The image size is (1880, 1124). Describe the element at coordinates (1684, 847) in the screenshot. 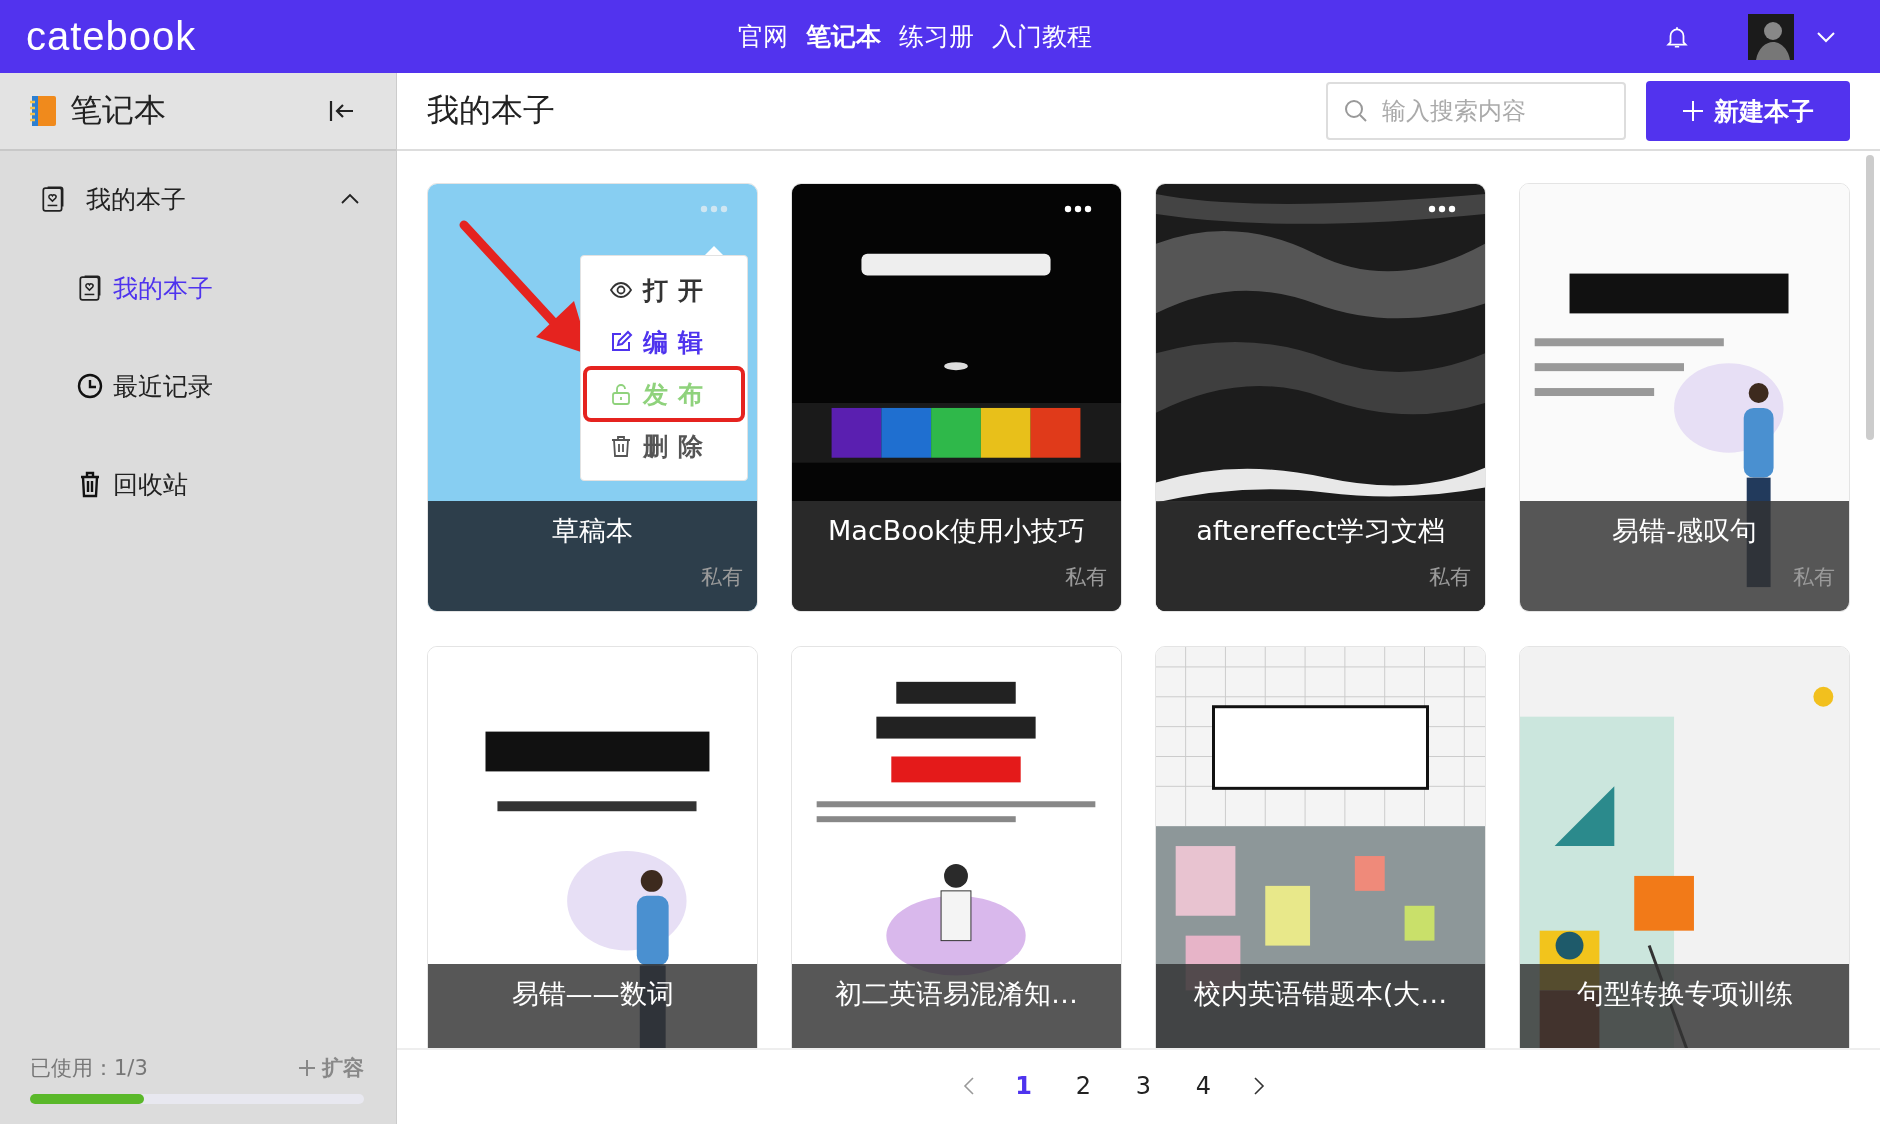

I see `notebook-card: 句型转换专项训练` at that location.